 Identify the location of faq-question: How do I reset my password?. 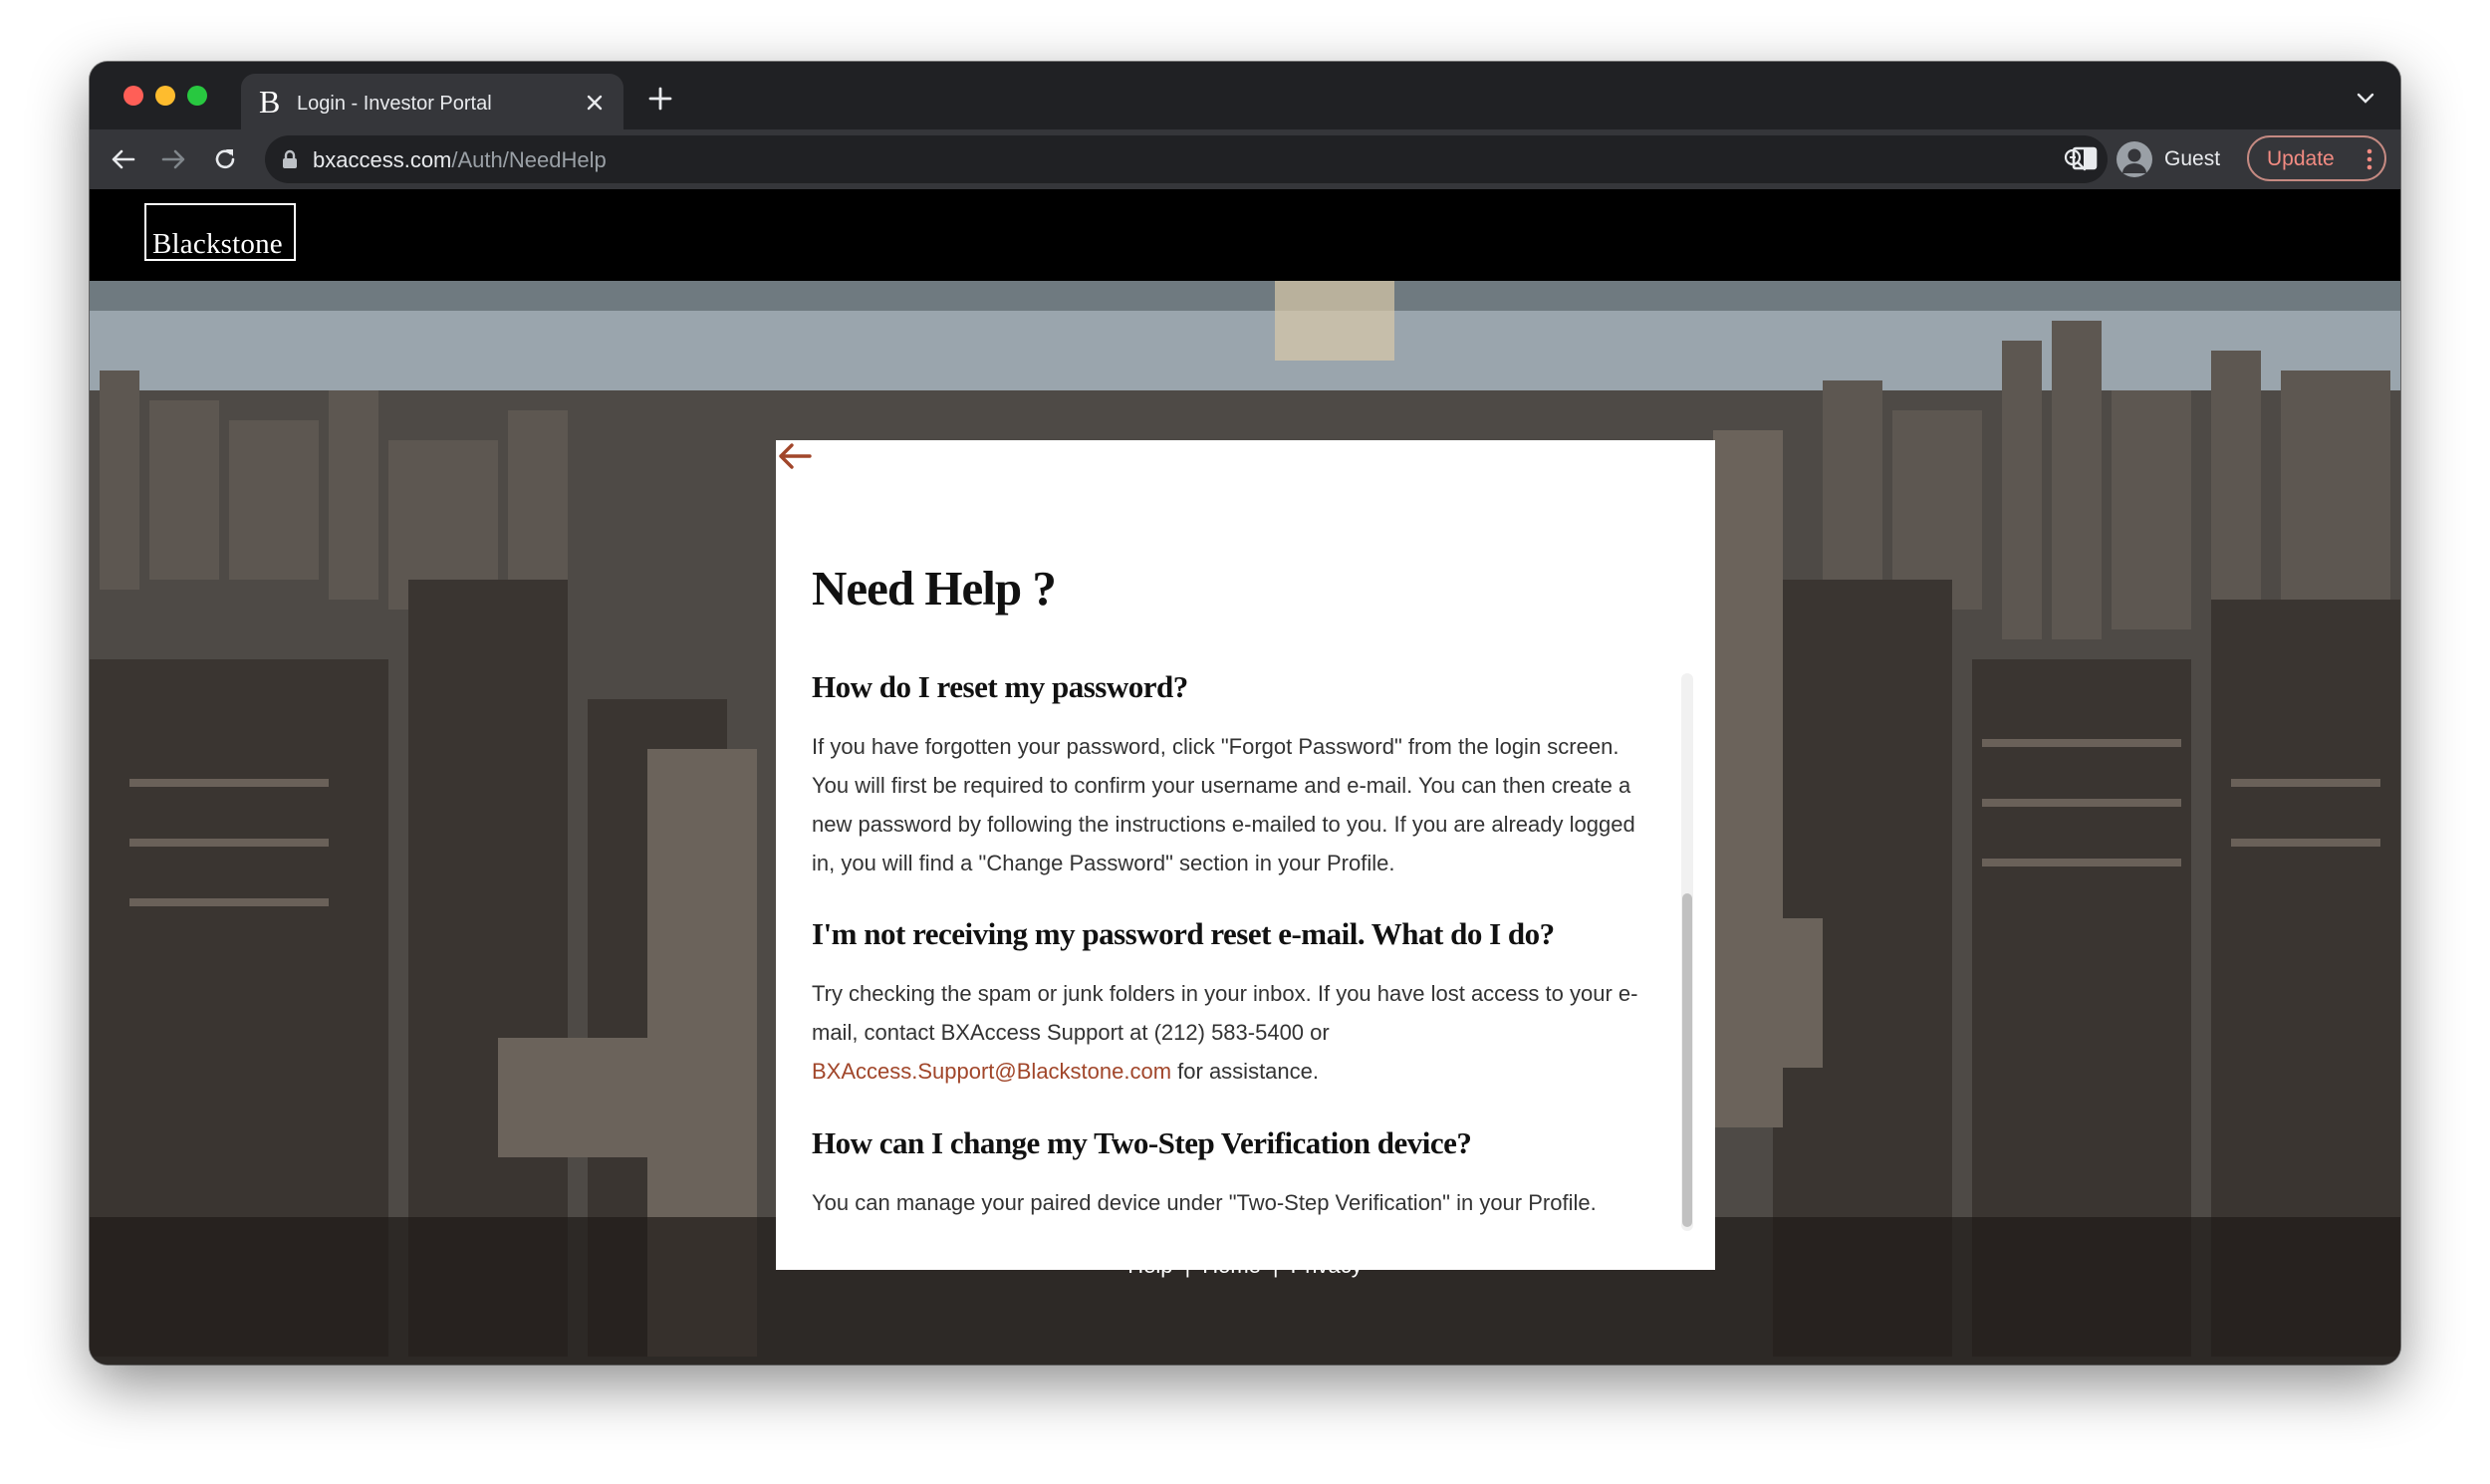
(1000, 686).